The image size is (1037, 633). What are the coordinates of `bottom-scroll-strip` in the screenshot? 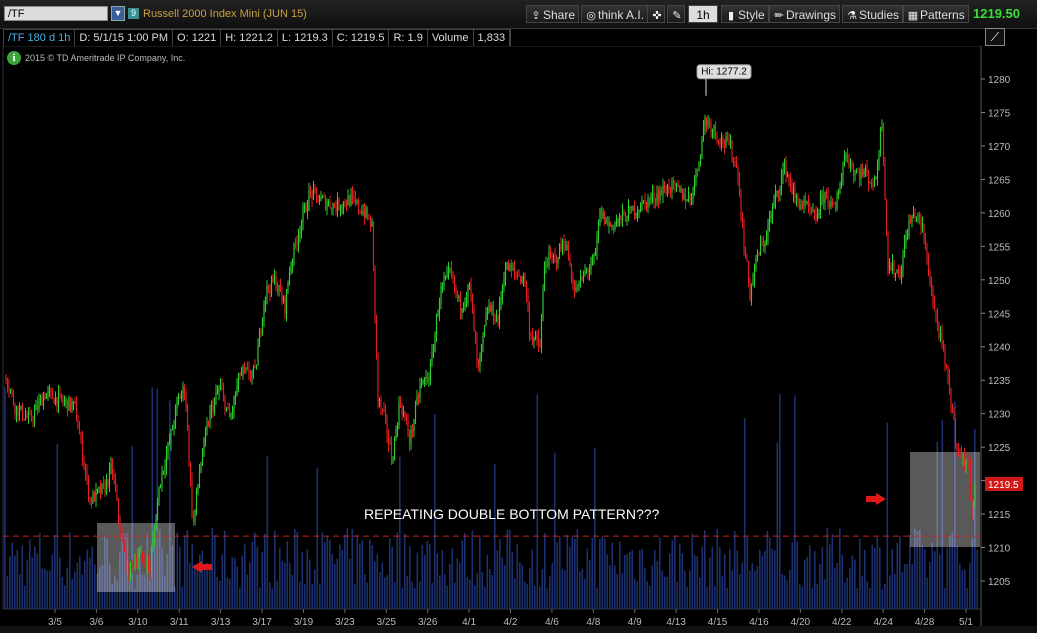 It's located at (518, 629).